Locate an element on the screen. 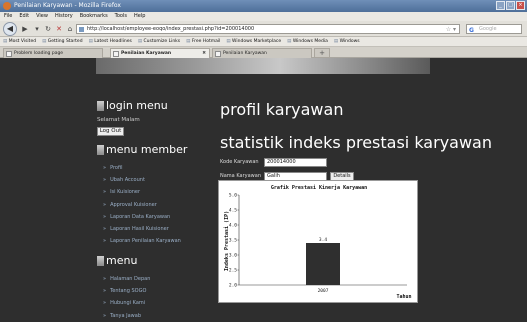 The width and height of the screenshot is (527, 322). window-controls: _ □ × is located at coordinates (510, 5).